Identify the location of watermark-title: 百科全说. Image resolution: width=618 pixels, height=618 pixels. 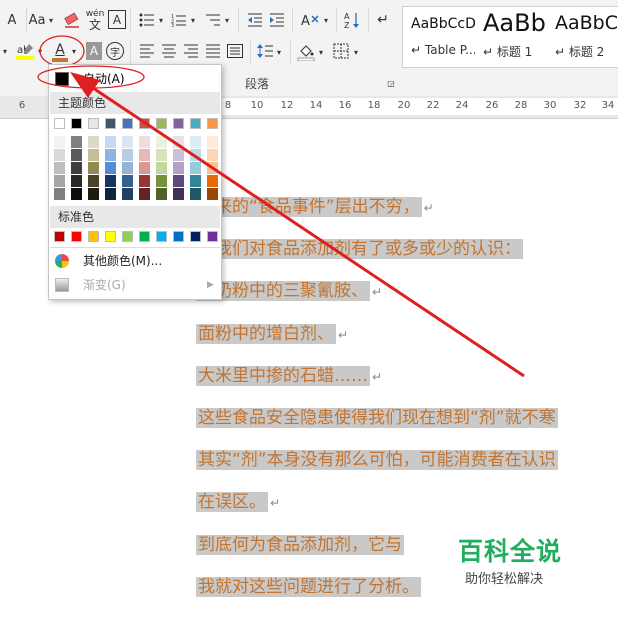
(510, 551).